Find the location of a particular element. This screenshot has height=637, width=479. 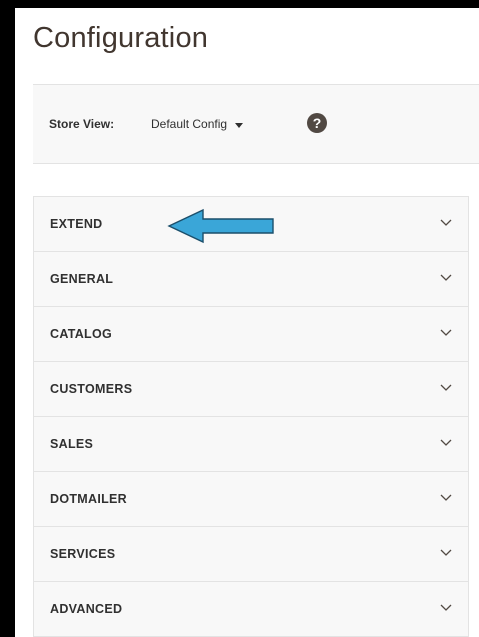

store-view-switcher: Store View: Default Config ? is located at coordinates (256, 124).